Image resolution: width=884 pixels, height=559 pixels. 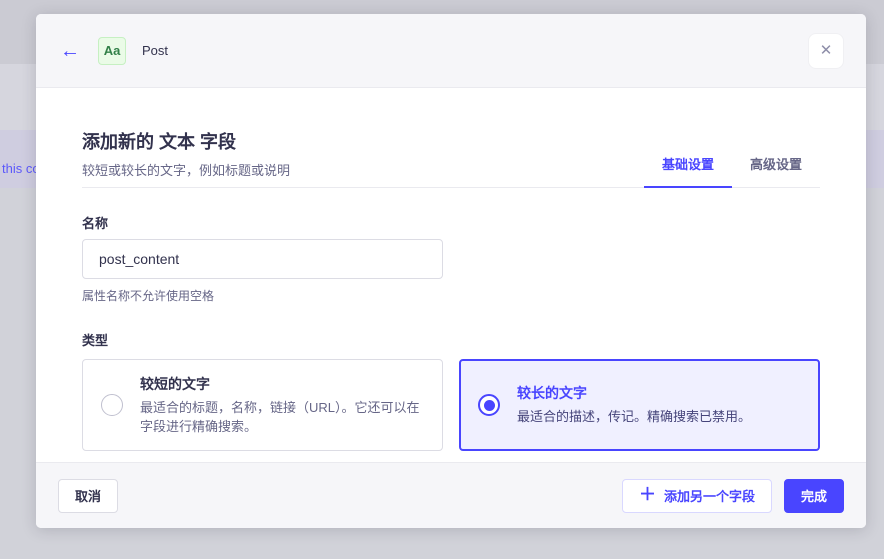 I want to click on name-field-group: 名称 属性名称不允许使用空格, so click(x=451, y=258).